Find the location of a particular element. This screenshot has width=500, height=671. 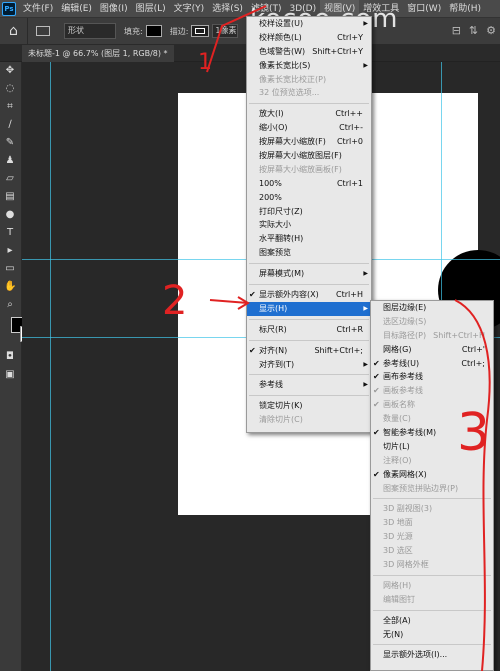

annotation-step-1: 1 is located at coordinates (205, 62).